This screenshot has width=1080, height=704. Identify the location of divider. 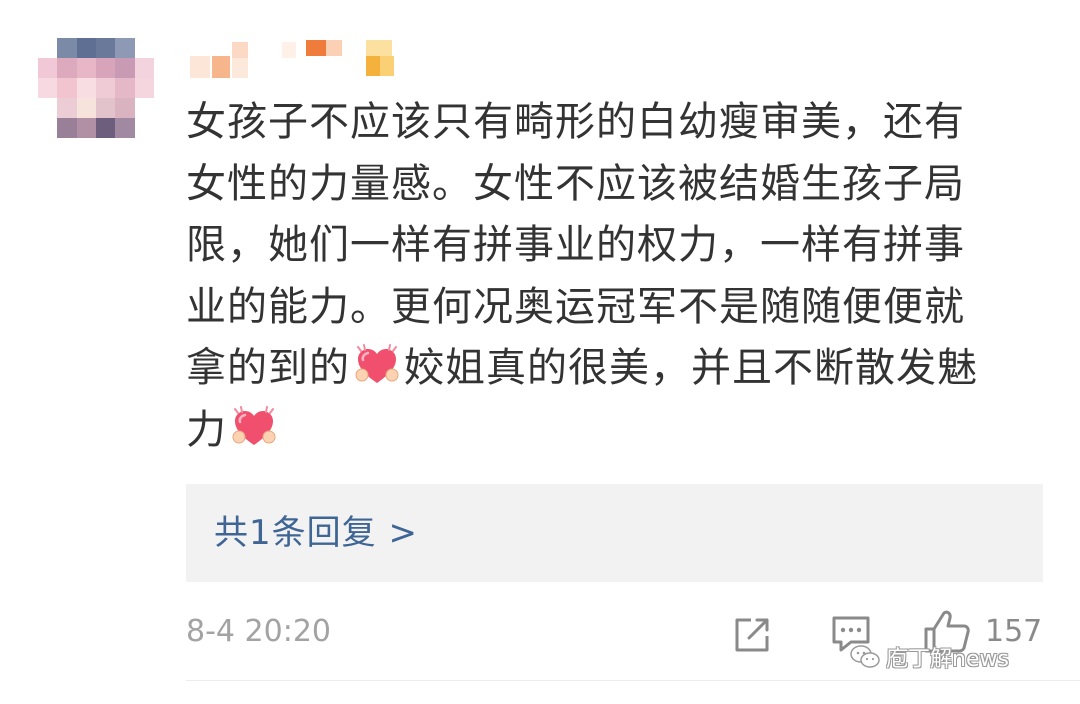
(633, 680).